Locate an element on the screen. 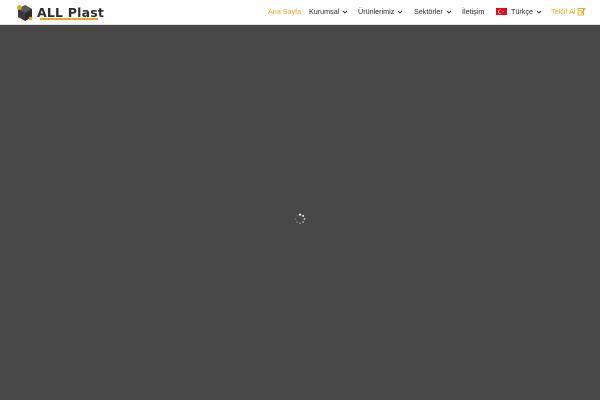 The width and height of the screenshot is (600, 400). nav-item-products: Ürünlerimiz is located at coordinates (380, 11).